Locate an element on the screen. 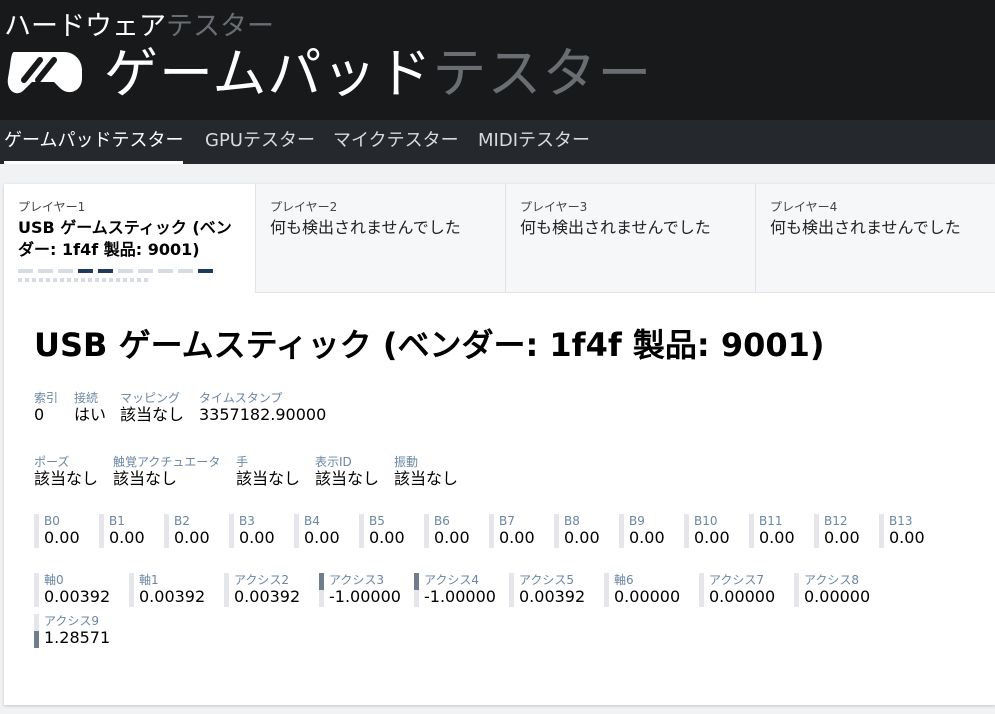 The width and height of the screenshot is (995, 714). info-mapping: マッピング 該当なし is located at coordinates (152, 407).